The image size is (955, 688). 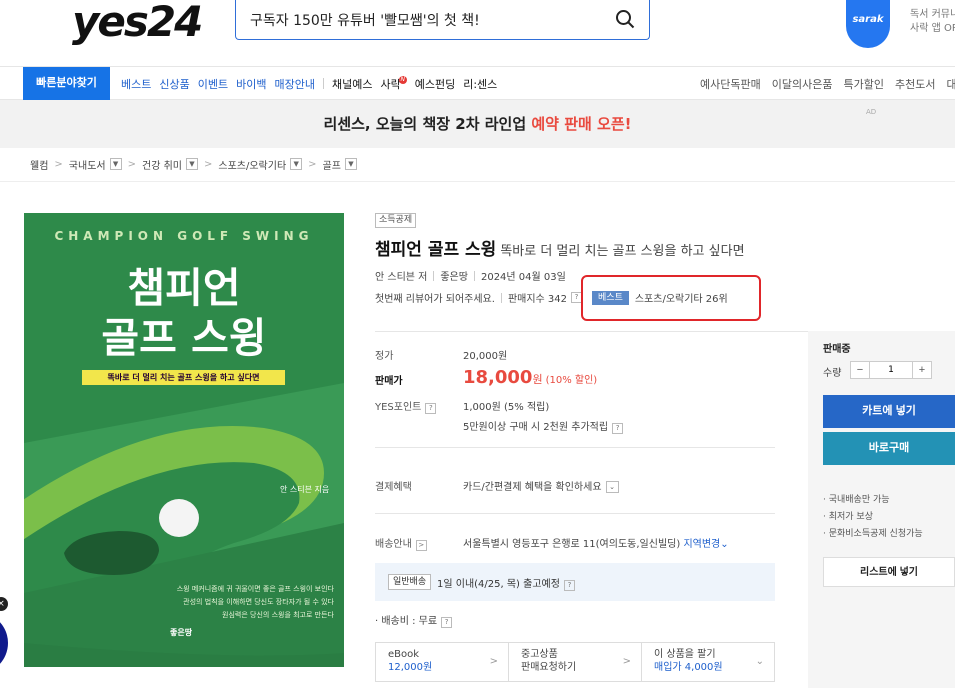 I want to click on option-sell: 이 상품을 팔기 매입가 4,000원 ⌄, so click(x=708, y=662).